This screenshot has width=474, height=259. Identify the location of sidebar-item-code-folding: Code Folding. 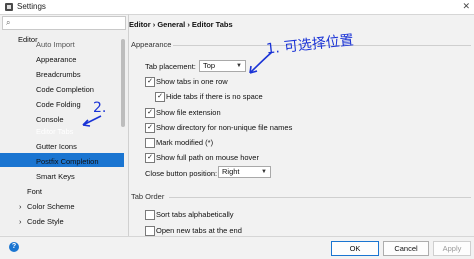
(58, 104).